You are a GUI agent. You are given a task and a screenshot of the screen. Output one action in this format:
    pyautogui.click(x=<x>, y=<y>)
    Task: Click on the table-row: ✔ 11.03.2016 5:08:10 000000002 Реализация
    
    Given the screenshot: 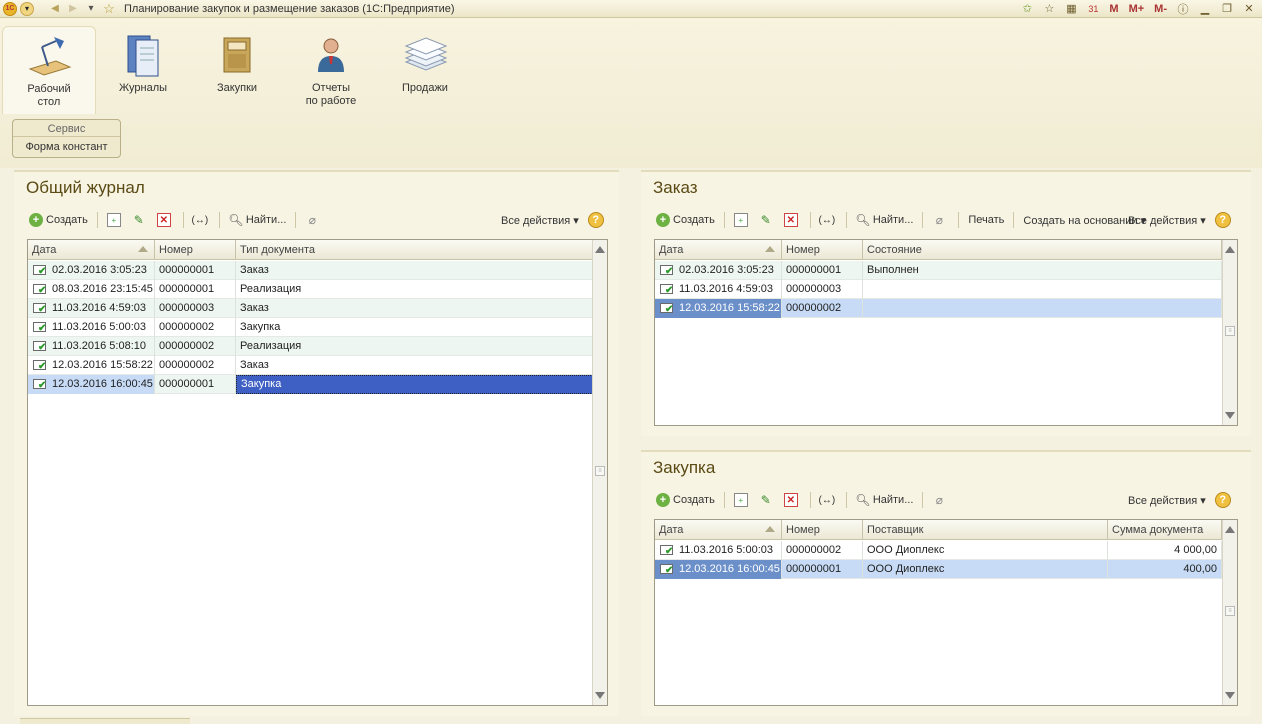 What is the action you would take?
    pyautogui.click(x=310, y=346)
    